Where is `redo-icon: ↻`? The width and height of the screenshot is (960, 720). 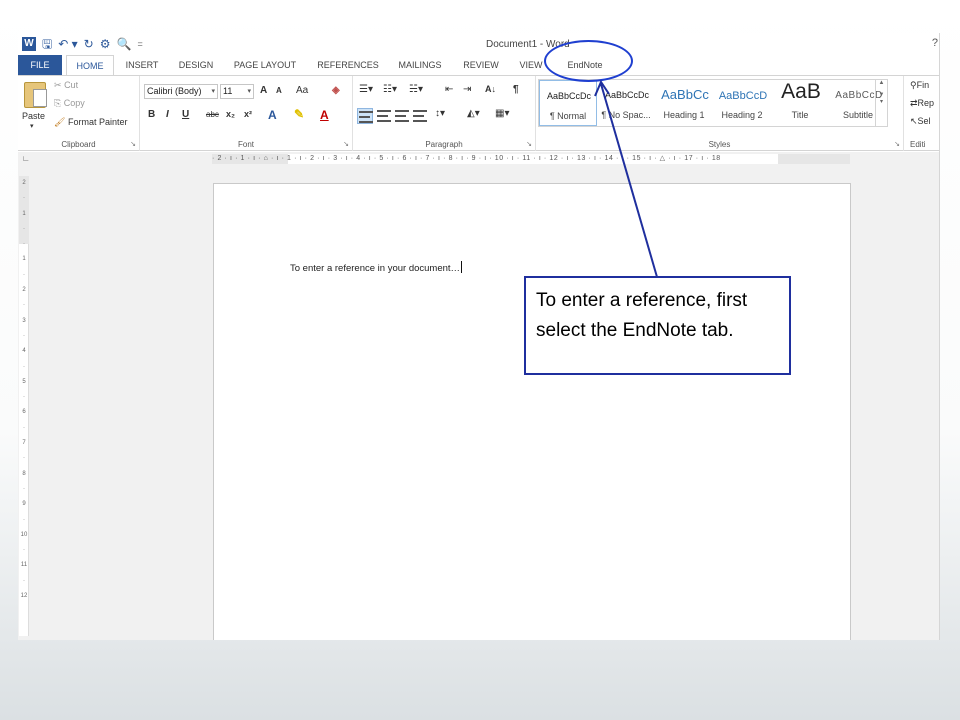 redo-icon: ↻ is located at coordinates (89, 44).